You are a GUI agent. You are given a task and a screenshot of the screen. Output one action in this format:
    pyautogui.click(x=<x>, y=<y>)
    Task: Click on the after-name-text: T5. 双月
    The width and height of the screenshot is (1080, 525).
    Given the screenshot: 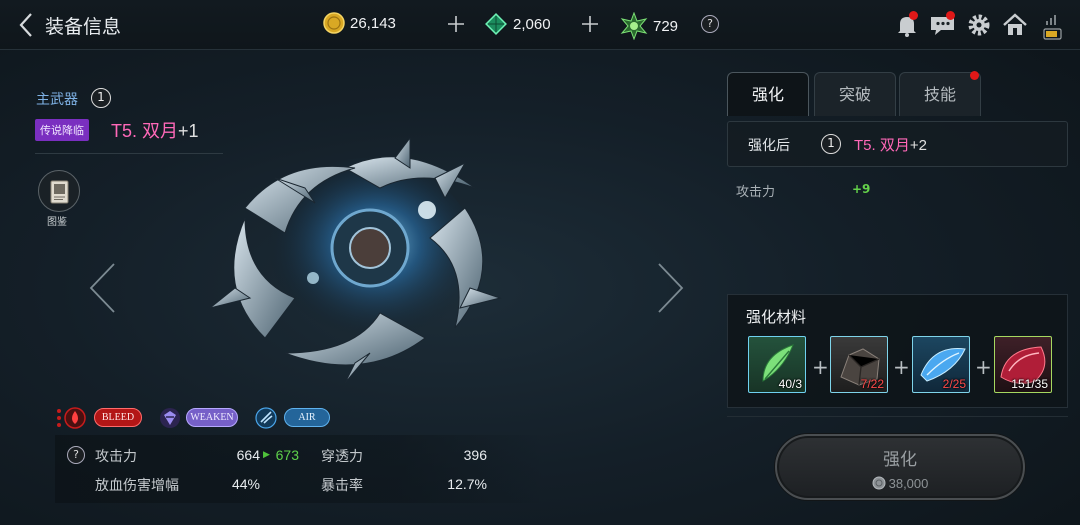 What is the action you would take?
    pyautogui.click(x=882, y=145)
    